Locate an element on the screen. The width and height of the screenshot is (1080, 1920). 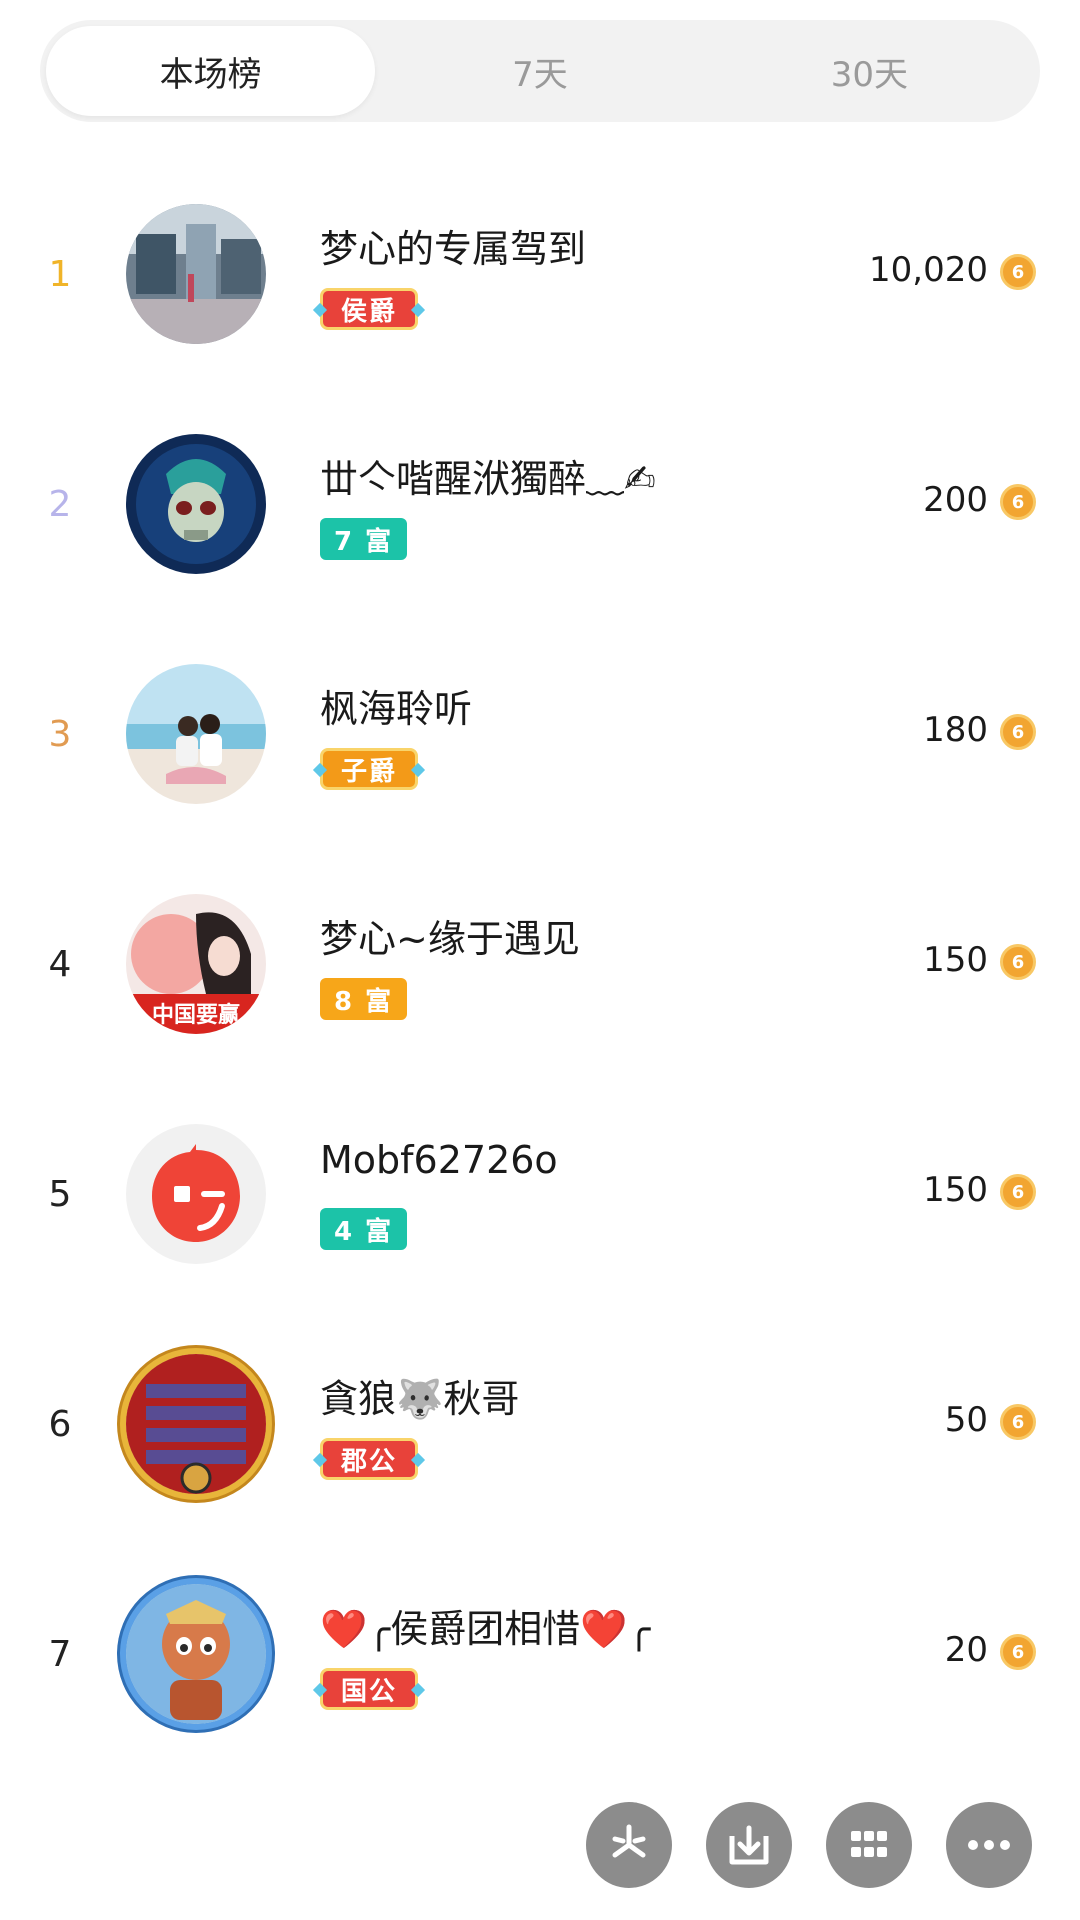
leaderboard-row-6: 6 貪狼🐺秋哥 郡公 50 6 is located at coordinates (540, 1425).